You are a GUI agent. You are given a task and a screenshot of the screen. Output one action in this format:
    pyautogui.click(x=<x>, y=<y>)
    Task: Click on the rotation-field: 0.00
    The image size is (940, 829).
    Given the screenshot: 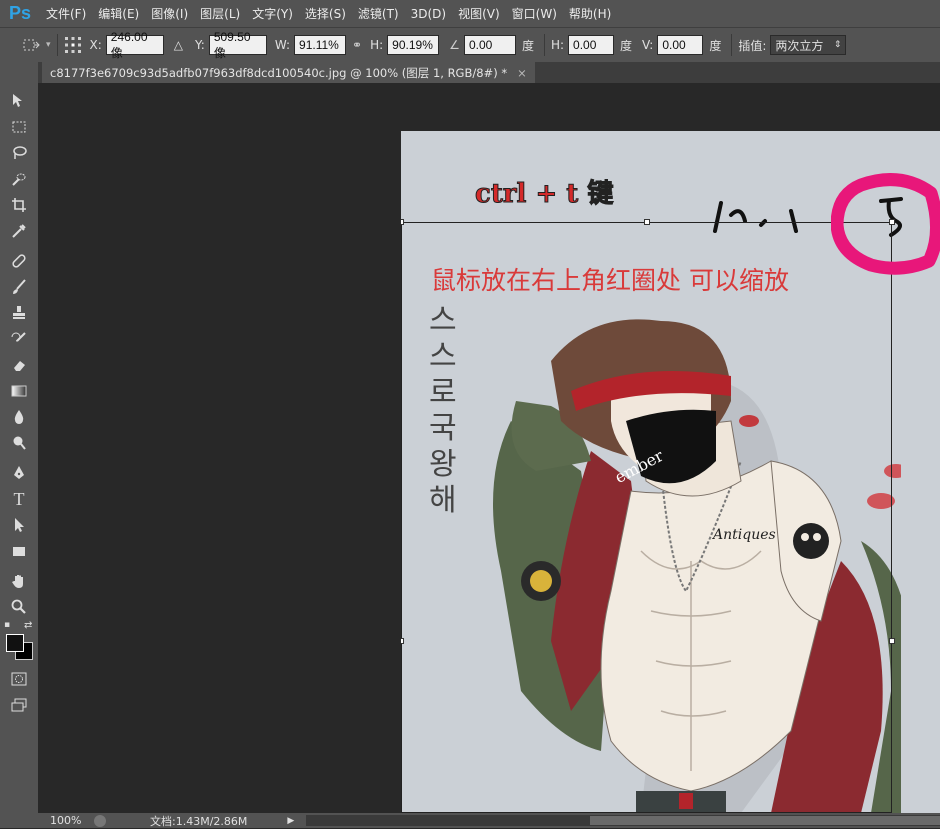 What is the action you would take?
    pyautogui.click(x=489, y=45)
    